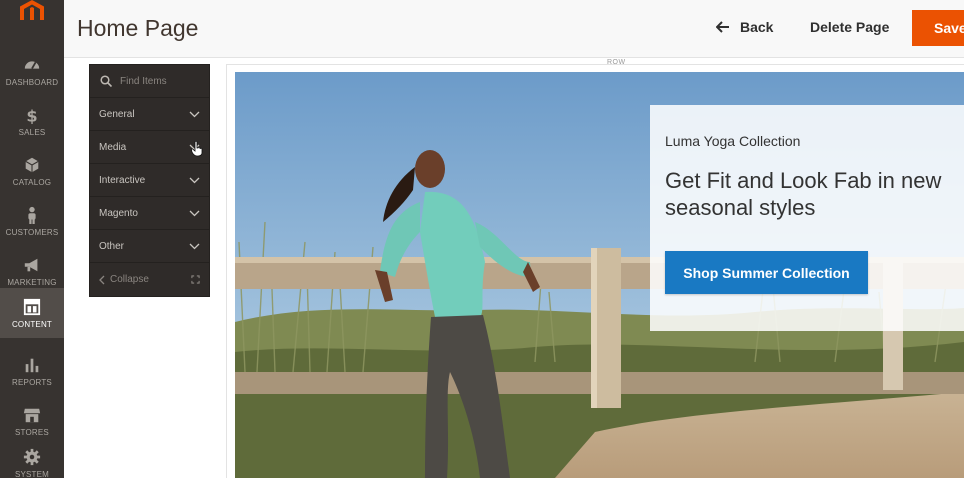  What do you see at coordinates (616, 62) in the screenshot?
I see `row-label: ROW` at bounding box center [616, 62].